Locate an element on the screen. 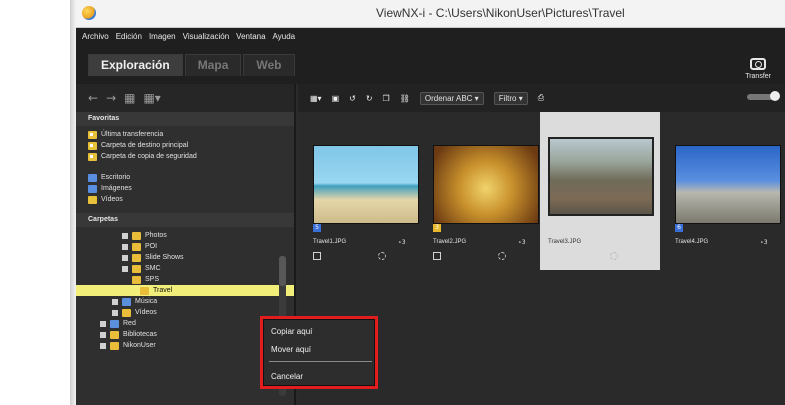 This screenshot has height=405, width=785. transfer-button: Transfer is located at coordinates (758, 69).